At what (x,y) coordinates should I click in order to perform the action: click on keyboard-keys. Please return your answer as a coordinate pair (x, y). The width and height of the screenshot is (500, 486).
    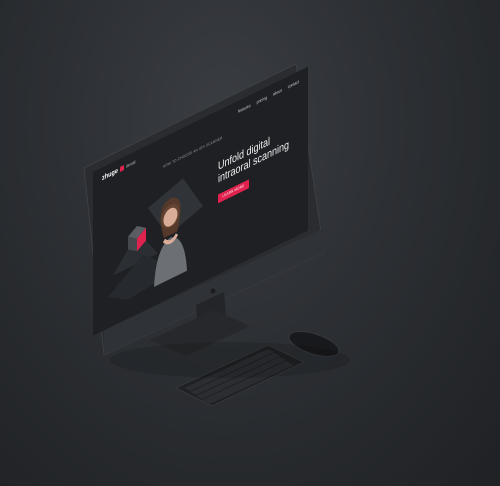
    Looking at the image, I should click on (239, 376).